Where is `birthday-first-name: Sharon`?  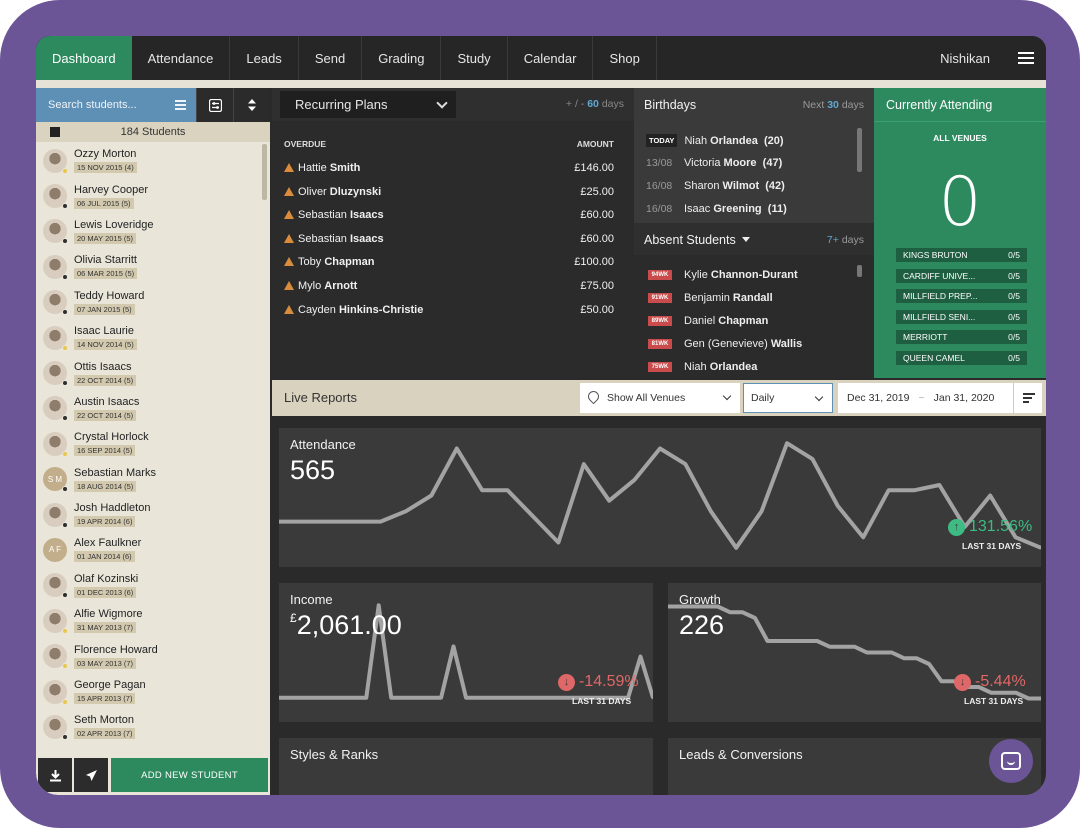
birthday-first-name: Sharon is located at coordinates (702, 186).